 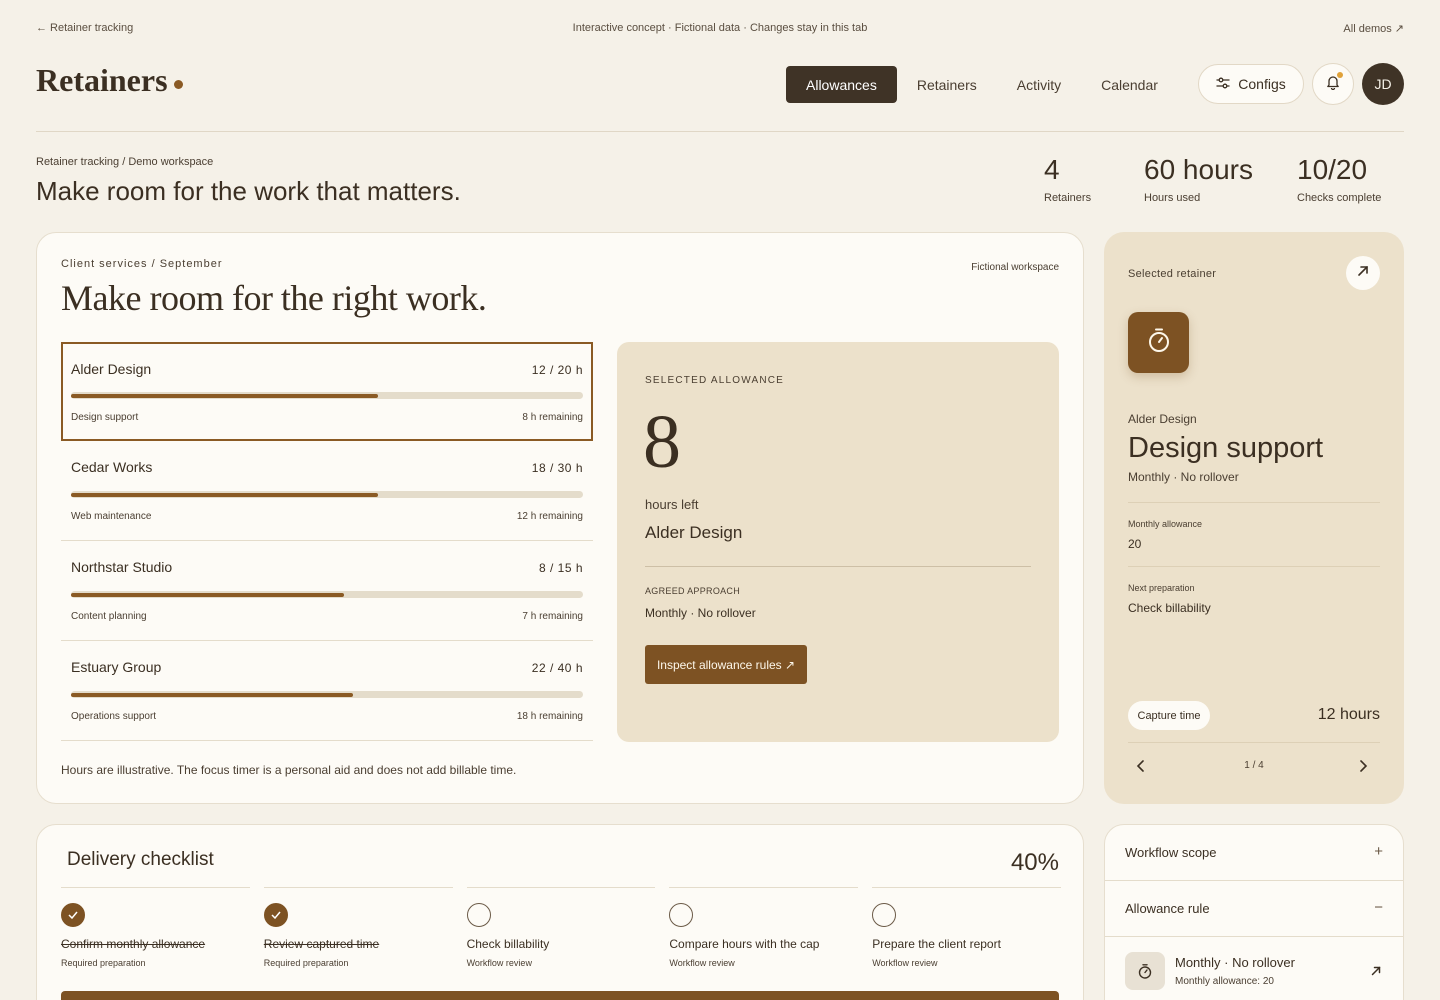 I want to click on progress-track, so click(x=327, y=694).